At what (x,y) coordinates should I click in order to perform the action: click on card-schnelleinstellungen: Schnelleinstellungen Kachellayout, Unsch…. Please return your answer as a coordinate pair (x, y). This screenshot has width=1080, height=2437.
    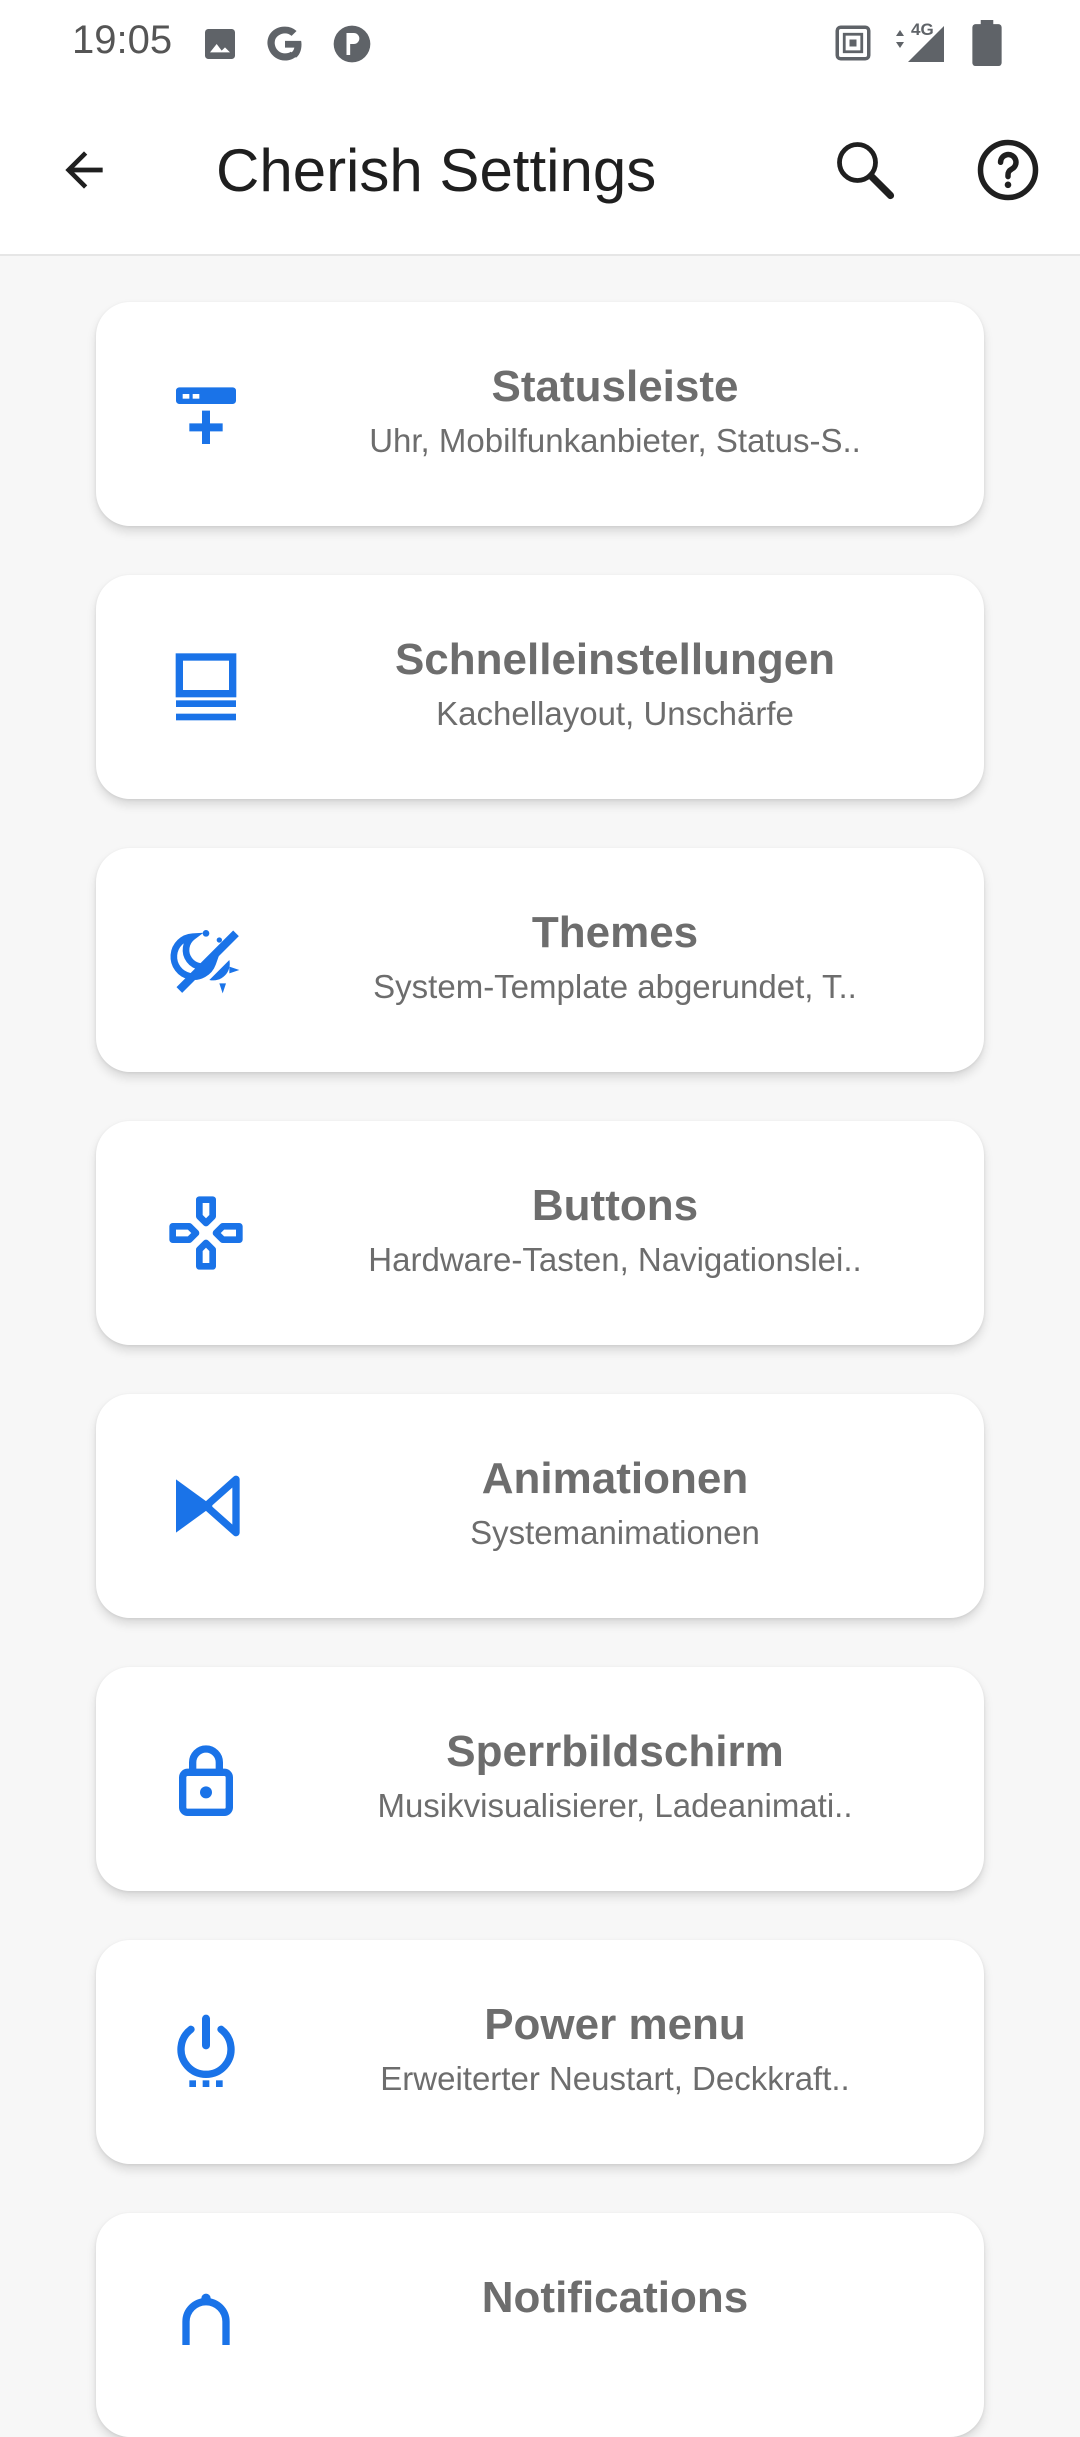
    Looking at the image, I should click on (540, 687).